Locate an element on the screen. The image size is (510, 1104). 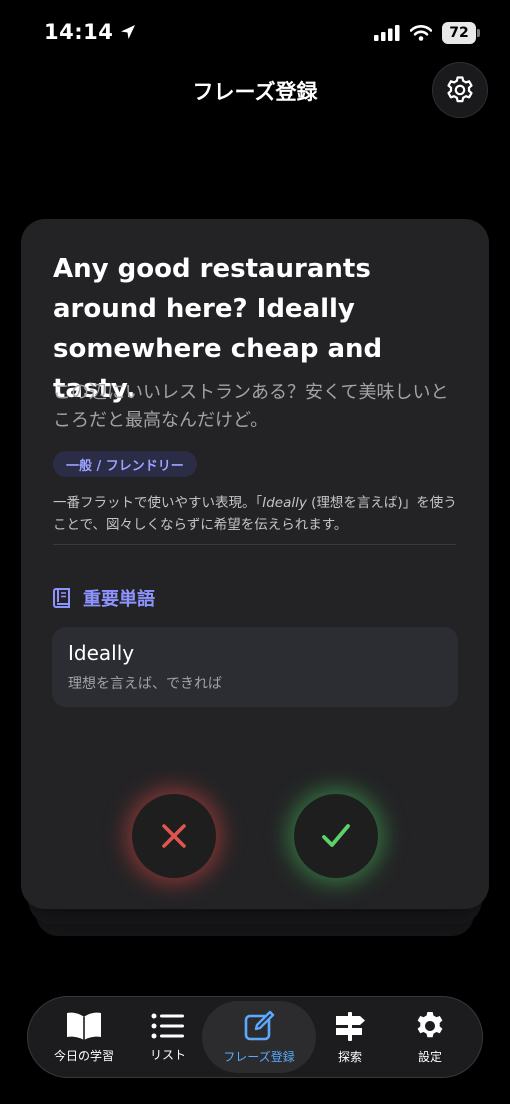
wifi-icon is located at coordinates (421, 33).